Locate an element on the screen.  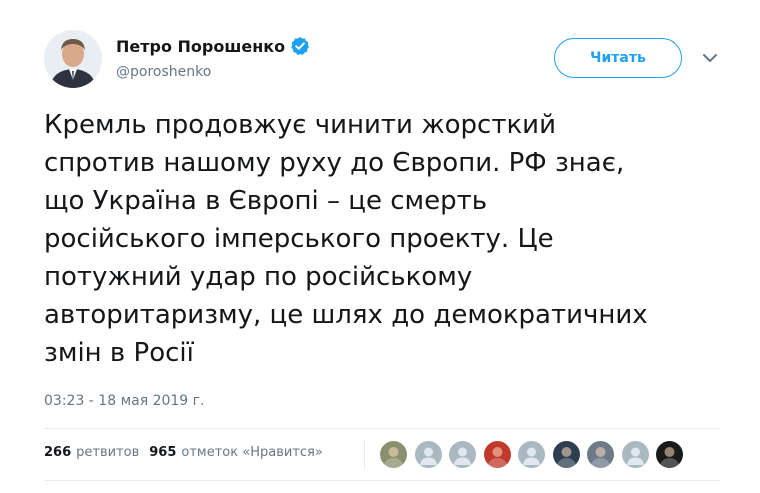
stats-separator is located at coordinates (364, 455).